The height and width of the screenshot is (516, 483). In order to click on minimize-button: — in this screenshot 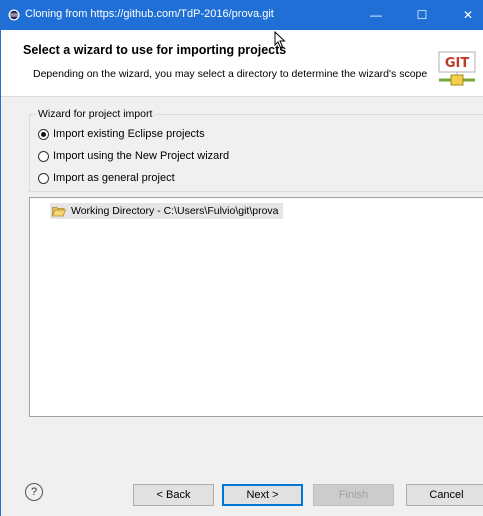, I will do `click(376, 15)`.